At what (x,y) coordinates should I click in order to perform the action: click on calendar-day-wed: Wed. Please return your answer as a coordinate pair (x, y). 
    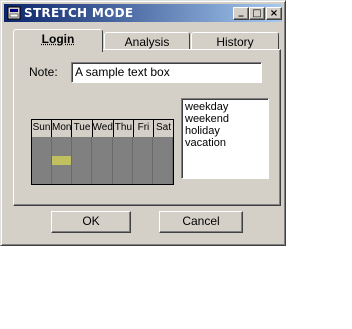
    Looking at the image, I should click on (103, 128).